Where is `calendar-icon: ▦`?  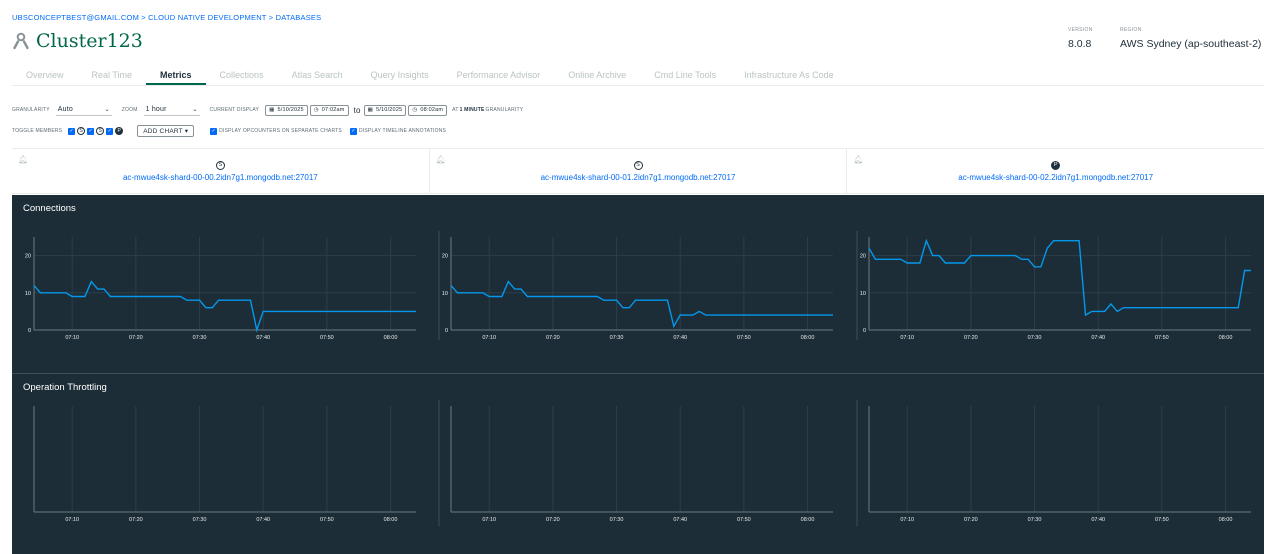
calendar-icon: ▦ is located at coordinates (370, 110).